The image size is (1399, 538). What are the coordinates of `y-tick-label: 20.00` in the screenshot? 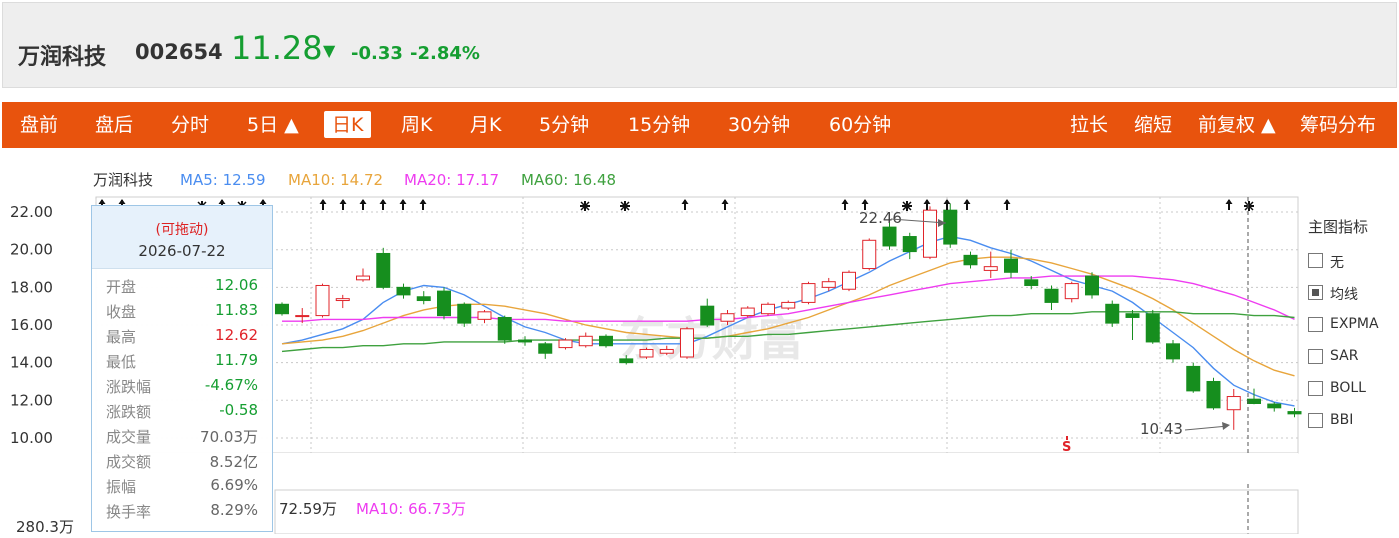 It's located at (31, 250).